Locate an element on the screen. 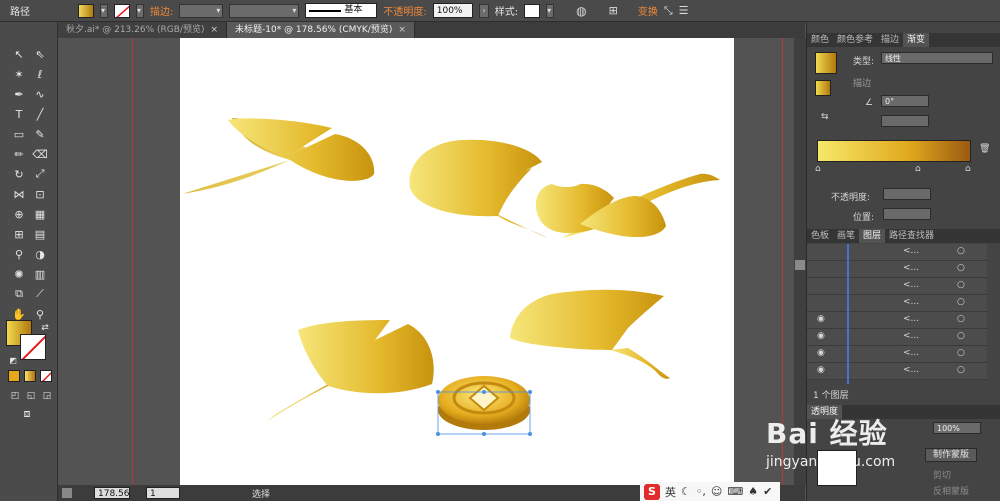 The height and width of the screenshot is (501, 1000). draw-inside-icon: ◲ is located at coordinates (47, 396).